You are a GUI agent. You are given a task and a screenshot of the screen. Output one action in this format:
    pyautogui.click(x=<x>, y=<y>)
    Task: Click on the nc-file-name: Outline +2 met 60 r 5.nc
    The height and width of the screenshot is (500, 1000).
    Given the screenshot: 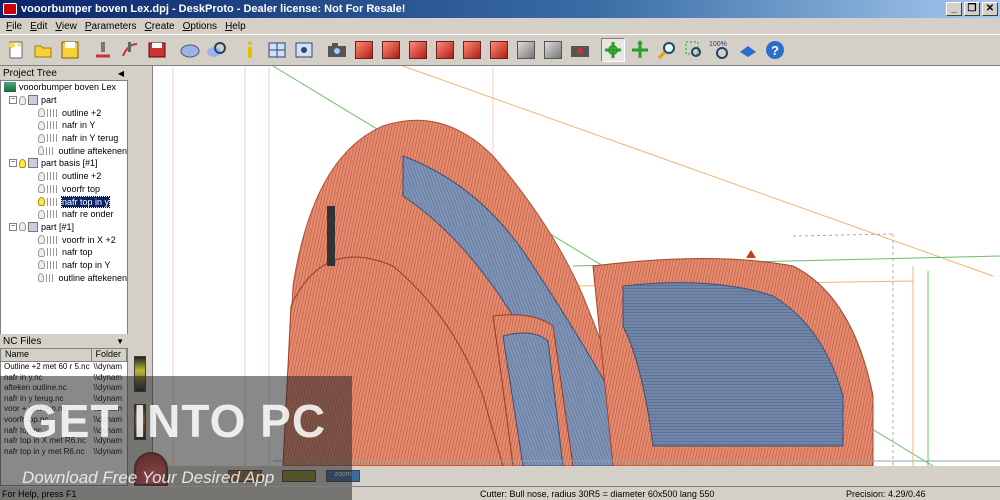 What is the action you would take?
    pyautogui.click(x=47, y=366)
    